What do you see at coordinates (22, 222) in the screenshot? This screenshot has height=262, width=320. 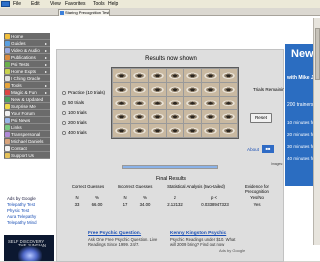 I see `ad-link: Telepathy Mind` at bounding box center [22, 222].